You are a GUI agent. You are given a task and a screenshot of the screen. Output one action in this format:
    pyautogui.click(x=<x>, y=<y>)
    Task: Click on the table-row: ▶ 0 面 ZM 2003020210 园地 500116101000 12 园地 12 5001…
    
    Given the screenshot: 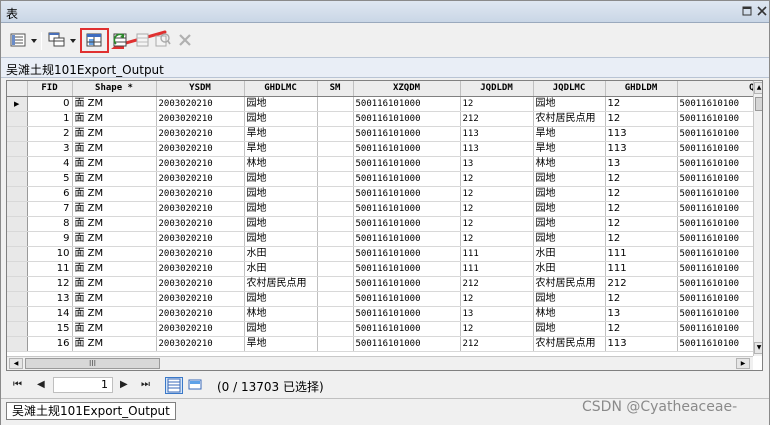 What is the action you would take?
    pyautogui.click(x=382, y=104)
    